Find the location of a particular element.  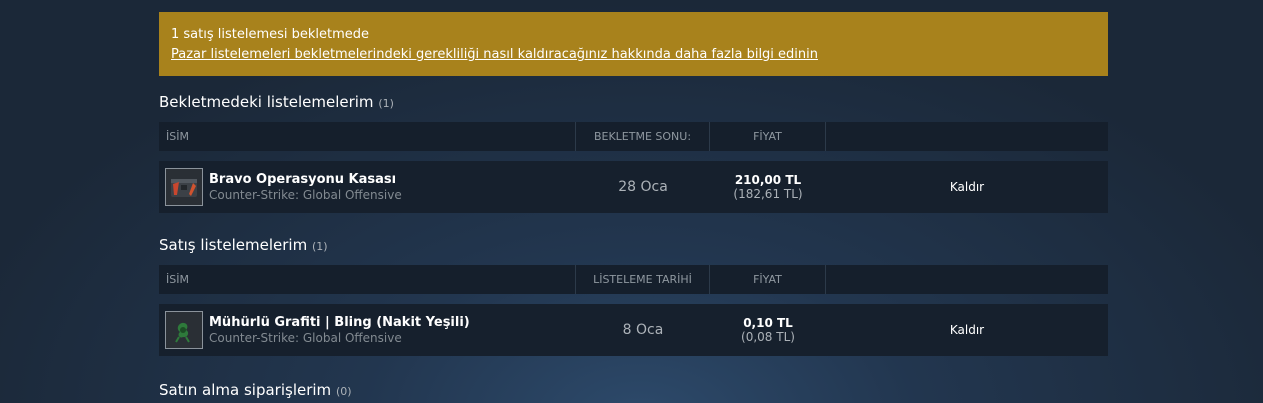

price-cell: 0,10 TL (0,08 TL) is located at coordinates (768, 330).